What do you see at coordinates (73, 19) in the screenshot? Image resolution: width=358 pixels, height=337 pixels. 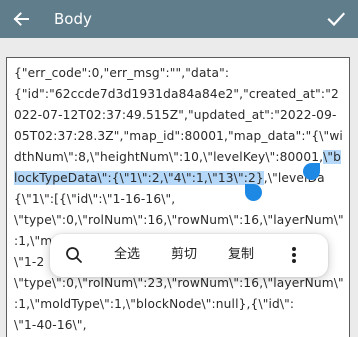 I see `page-title: Body` at bounding box center [73, 19].